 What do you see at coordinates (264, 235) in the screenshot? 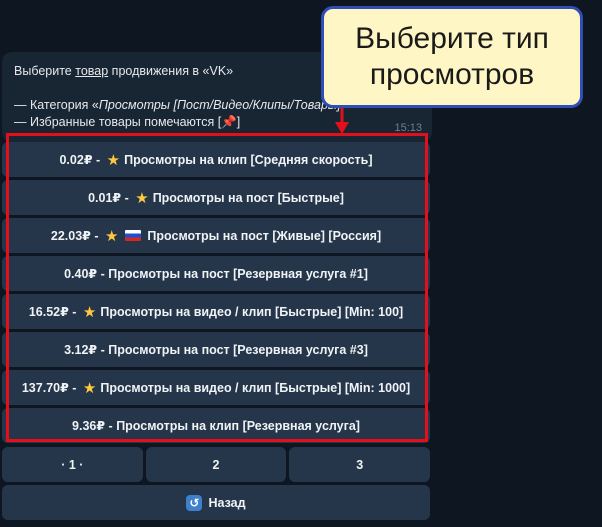
I see `product-label: Просмотры на пост [Живые] [Россия]` at bounding box center [264, 235].